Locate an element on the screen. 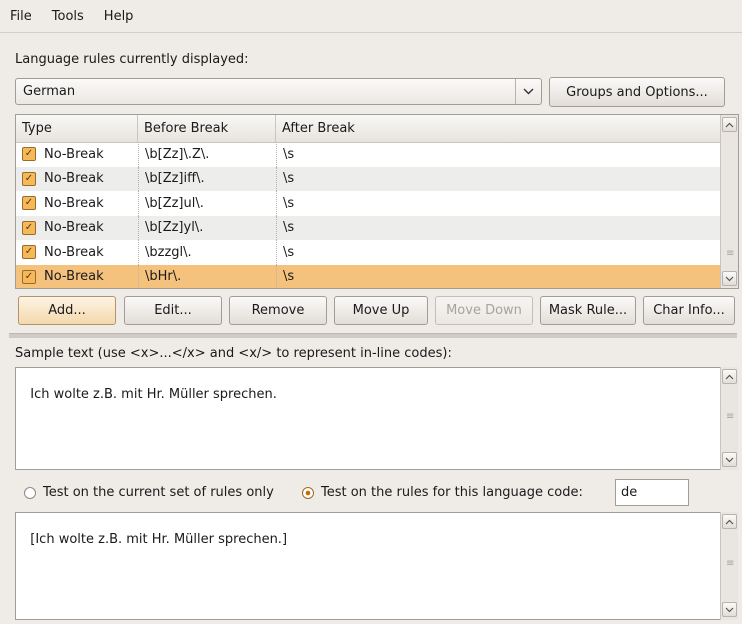  table-row: ✓ No-Break \b[Zz]ul\. \s is located at coordinates (368, 203).